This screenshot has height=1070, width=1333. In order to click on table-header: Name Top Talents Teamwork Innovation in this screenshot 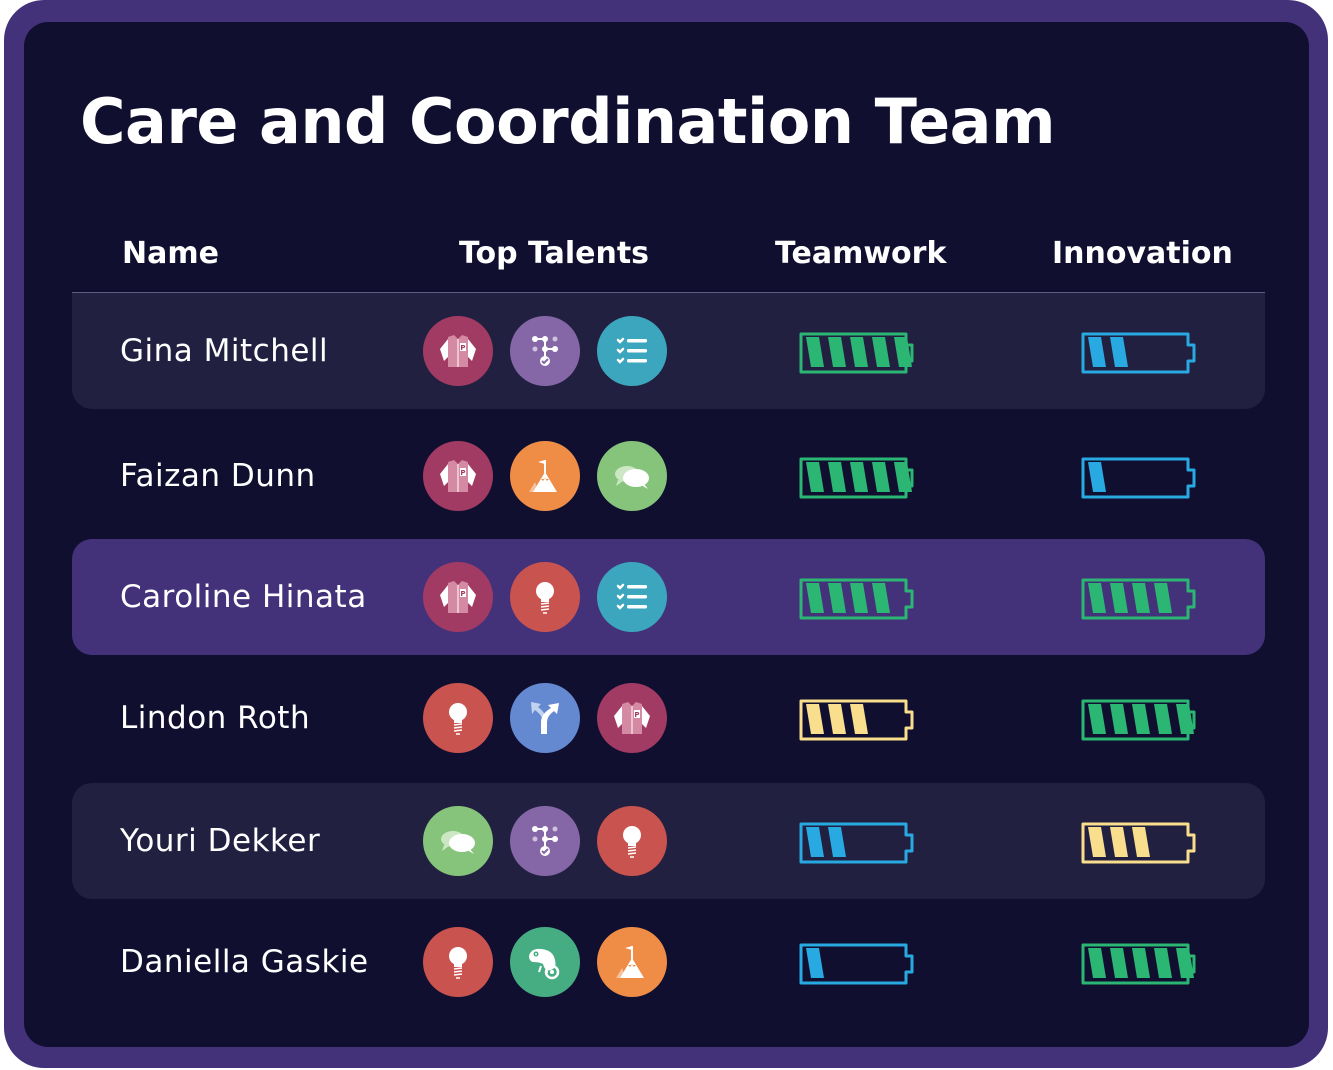, I will do `click(666, 254)`.